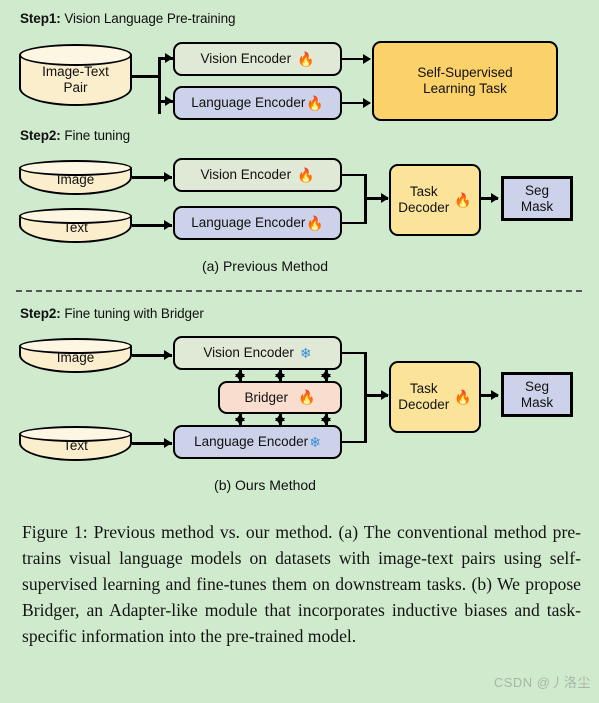 This screenshot has width=599, height=703. I want to click on datastore-text-b: Text, so click(75, 443).